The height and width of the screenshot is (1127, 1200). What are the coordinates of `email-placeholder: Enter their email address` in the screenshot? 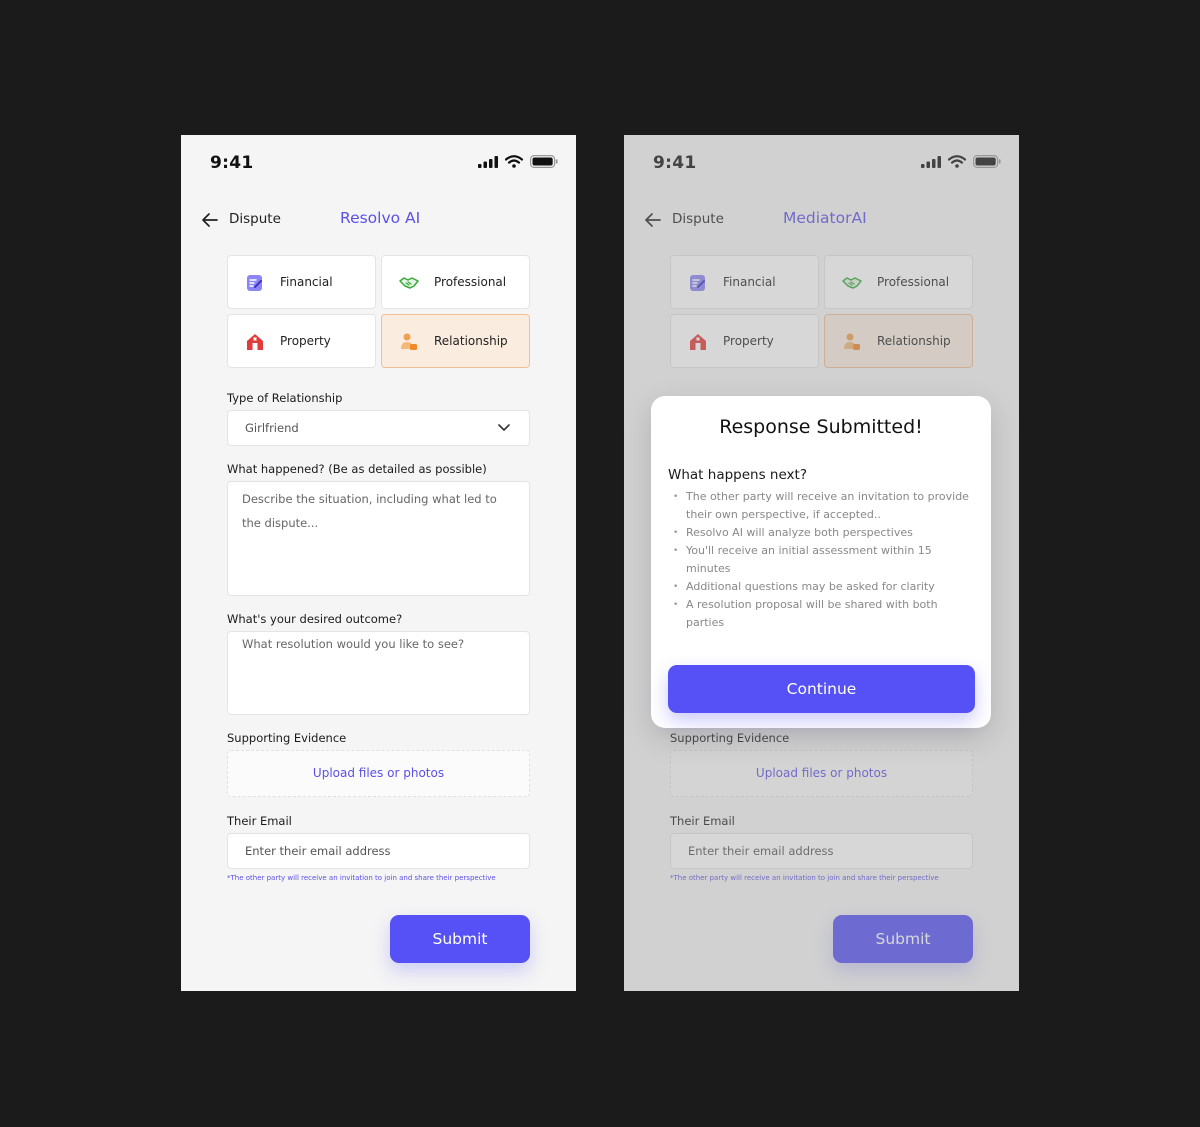 It's located at (318, 851).